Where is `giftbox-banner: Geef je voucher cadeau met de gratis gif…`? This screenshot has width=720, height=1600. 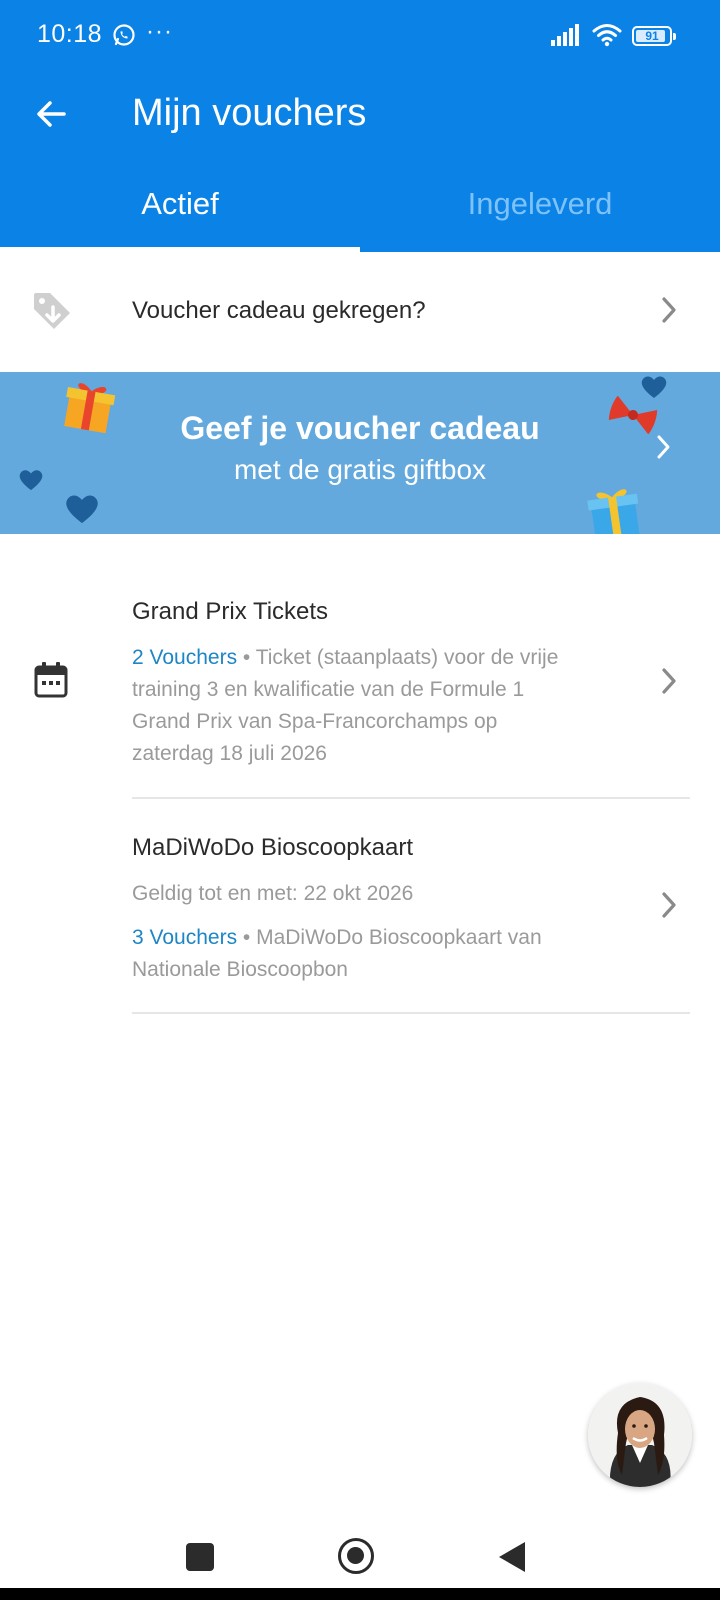 giftbox-banner: Geef je voucher cadeau met de gratis gif… is located at coordinates (360, 453).